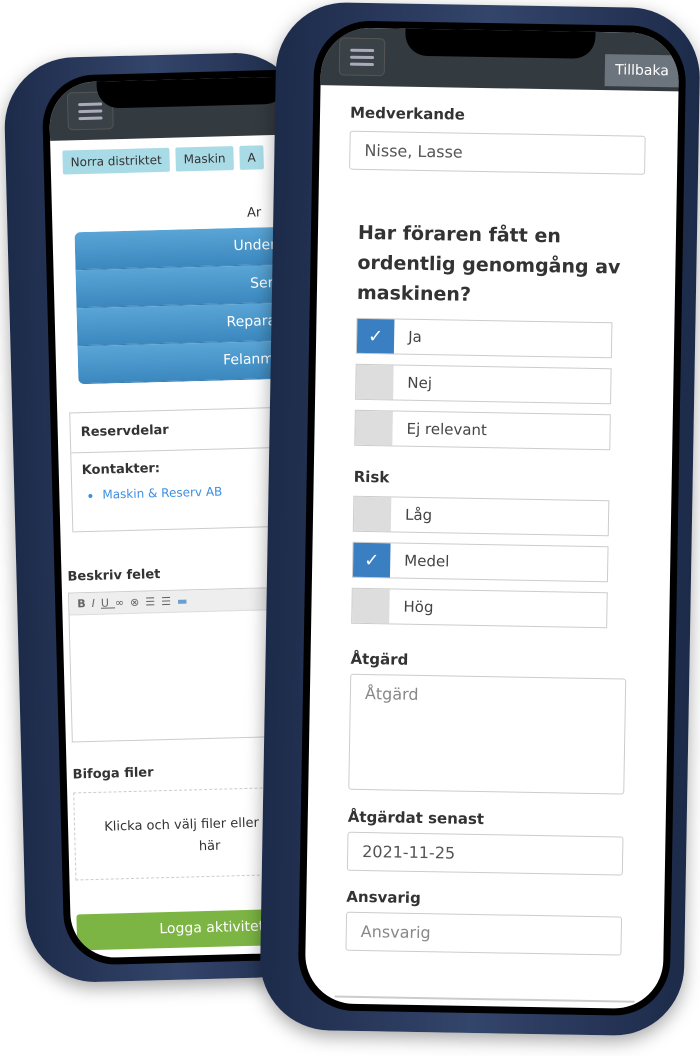 This screenshot has height=1056, width=700. I want to click on bold-icon: B, so click(84, 603).